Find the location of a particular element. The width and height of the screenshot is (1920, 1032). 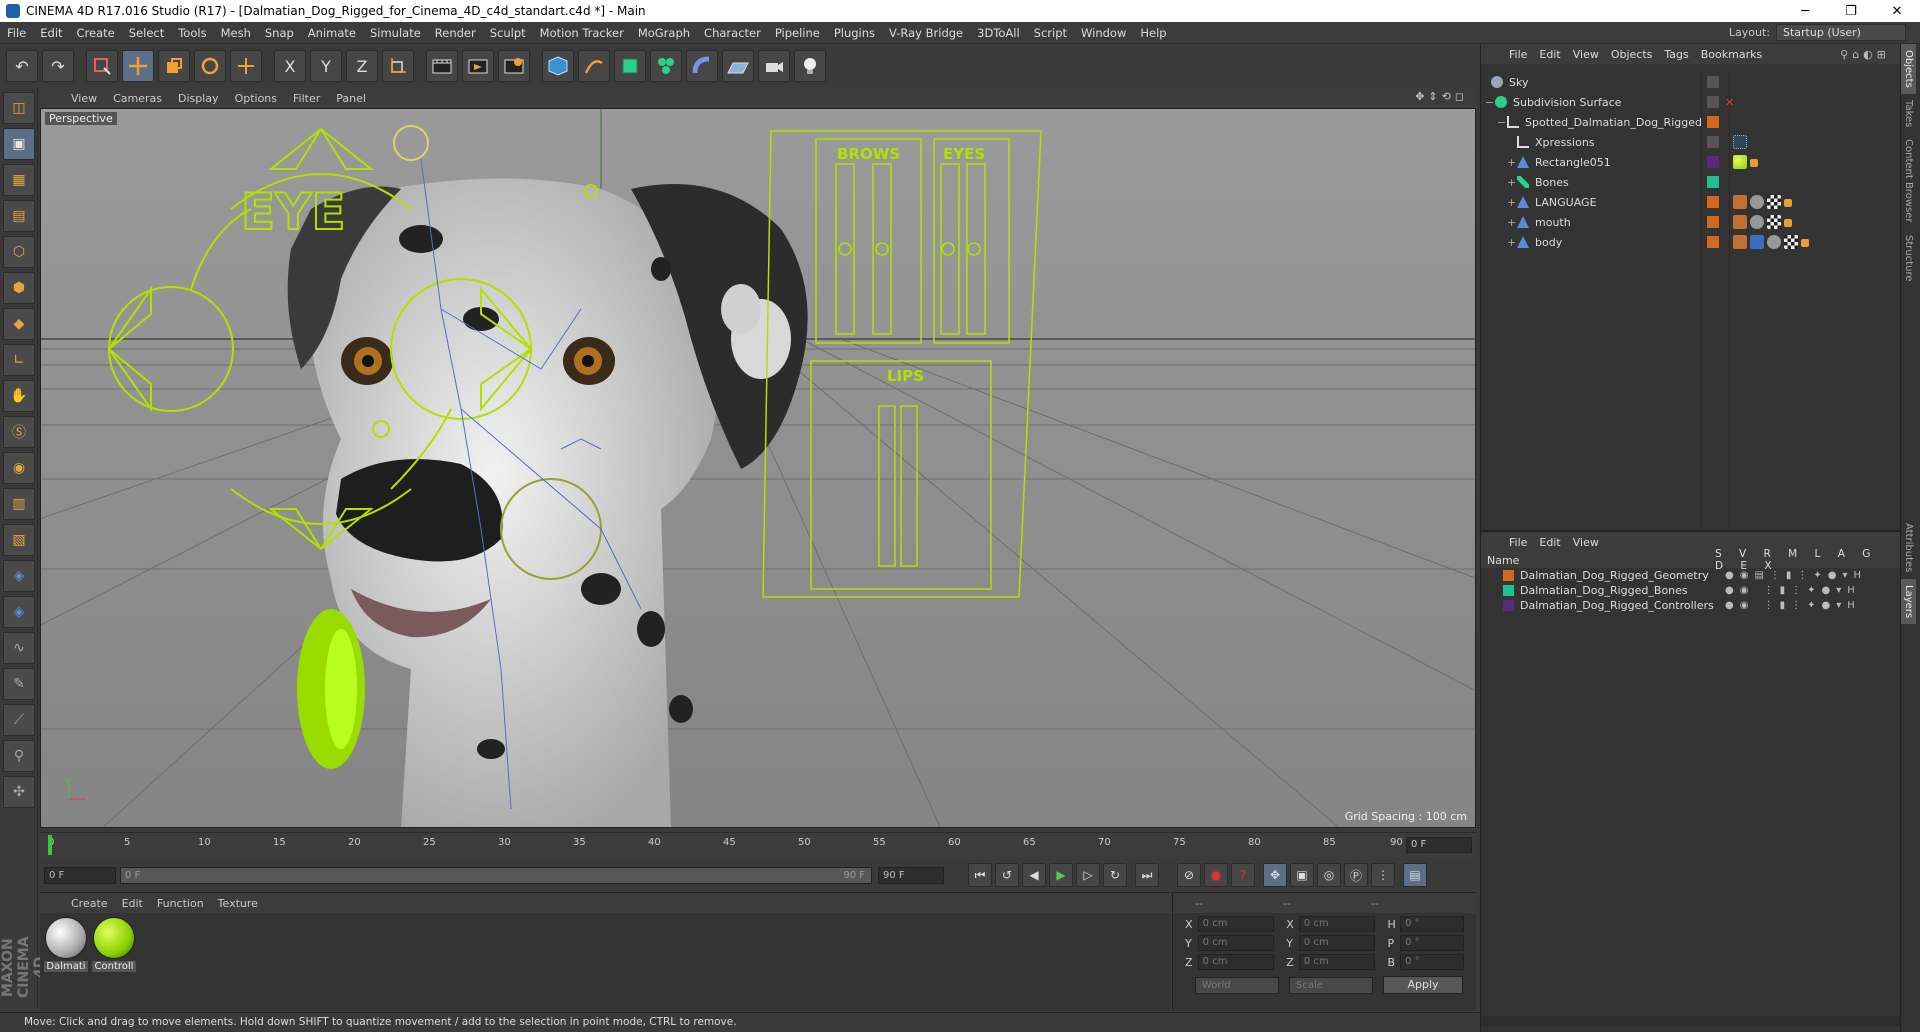

record-keys-icon: ⊘ is located at coordinates (1189, 875).